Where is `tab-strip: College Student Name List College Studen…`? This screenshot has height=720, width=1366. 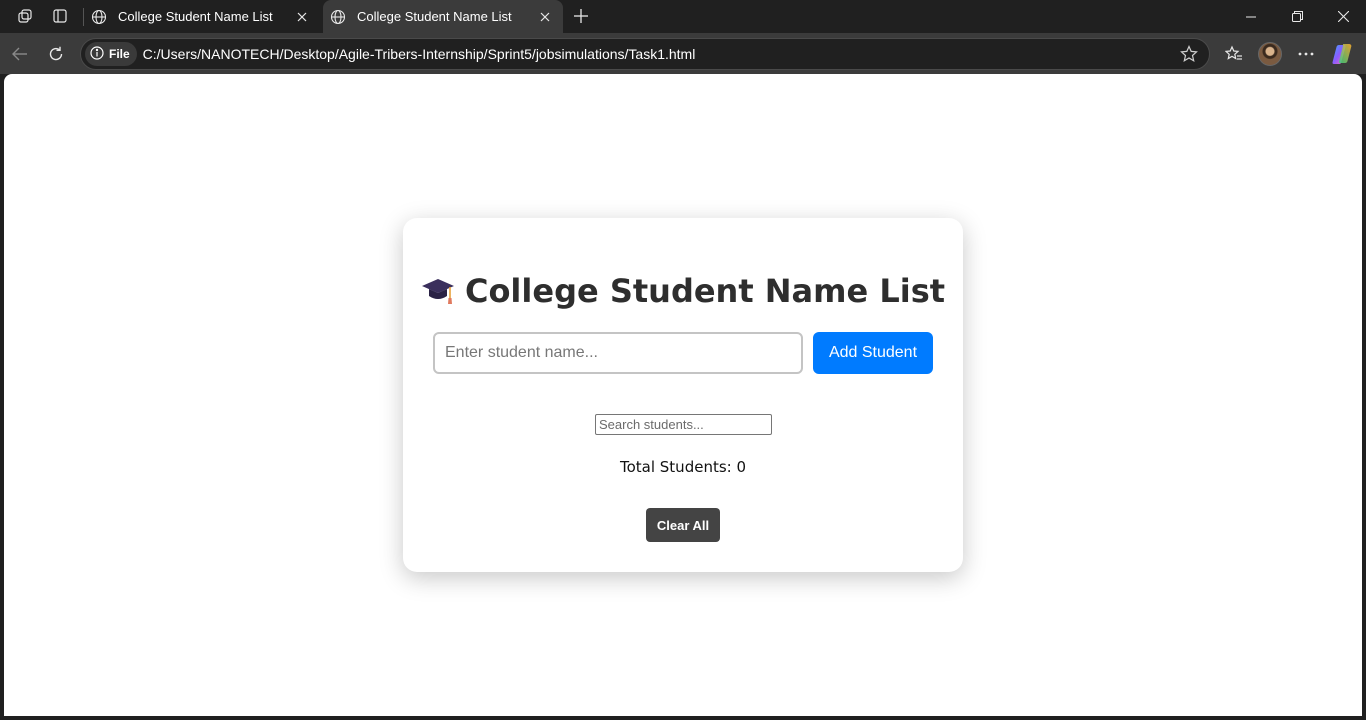
tab-strip: College Student Name List College Studen… is located at coordinates (683, 16).